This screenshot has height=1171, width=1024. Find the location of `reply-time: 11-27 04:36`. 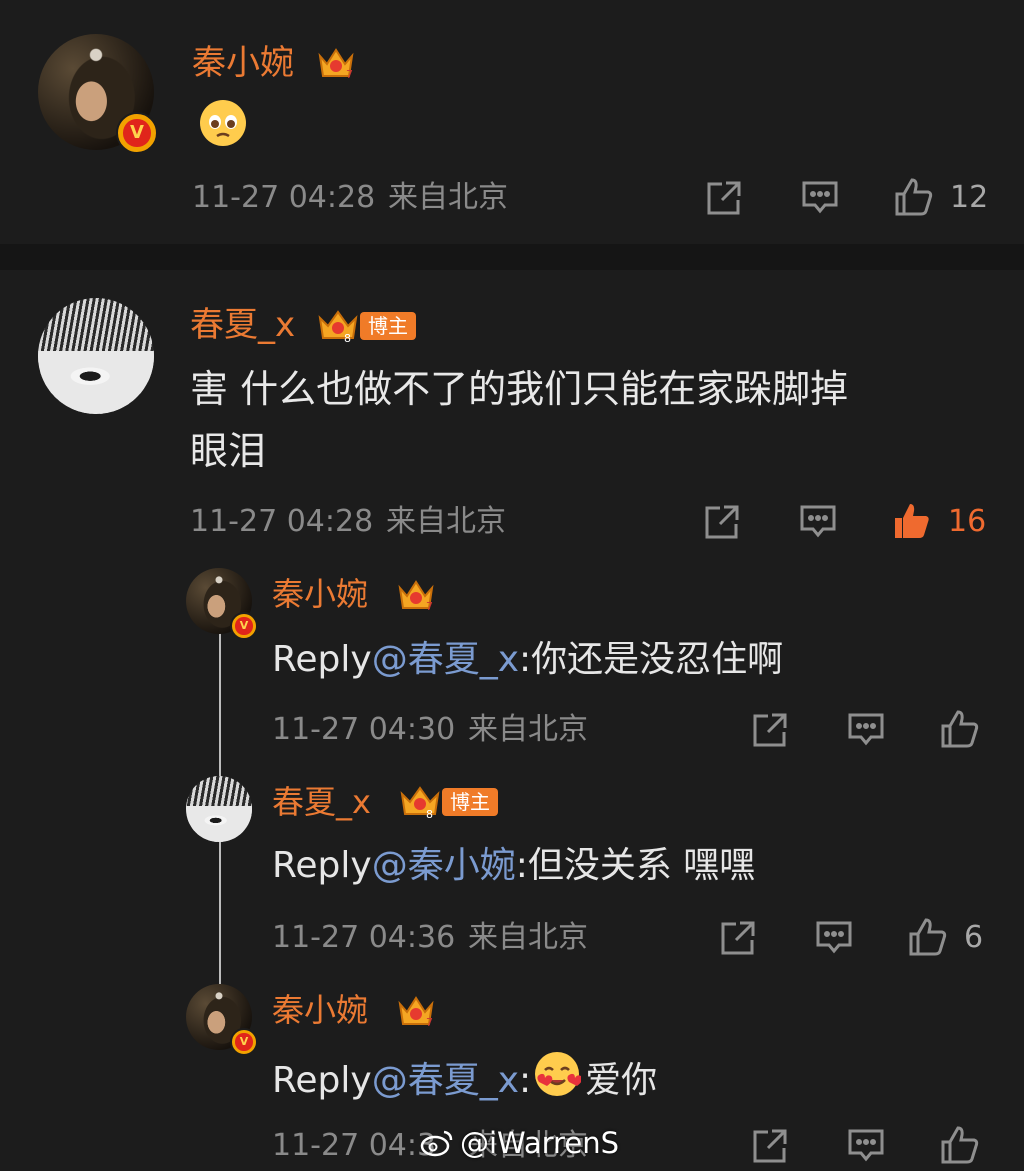

reply-time: 11-27 04:36 is located at coordinates (364, 937).